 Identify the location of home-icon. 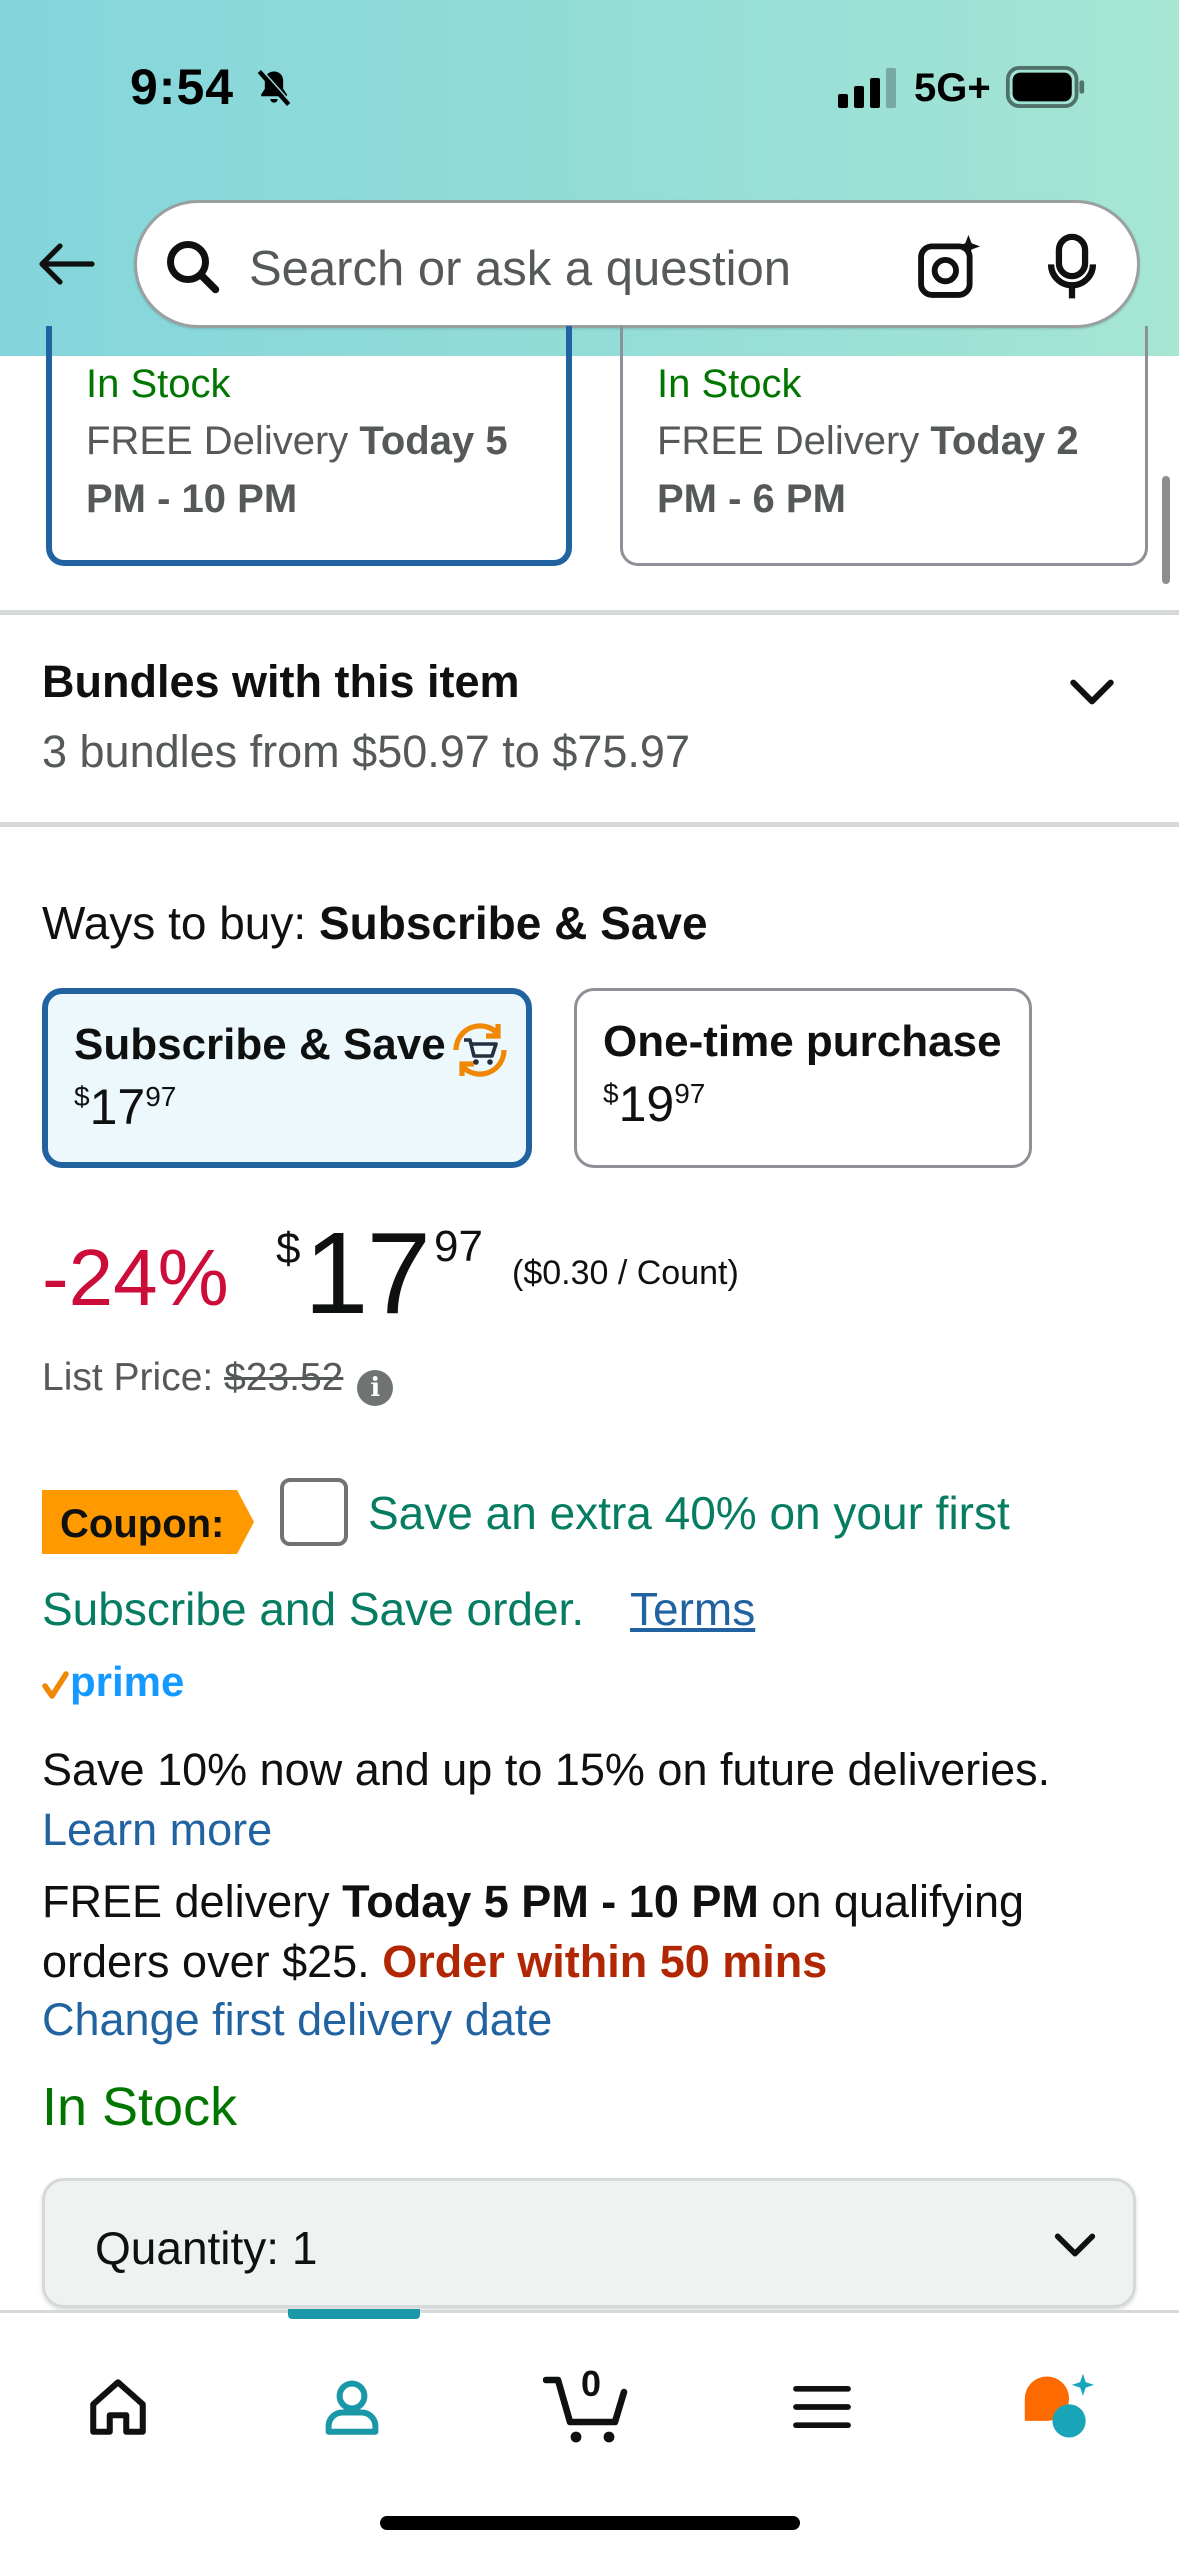
(118, 2407).